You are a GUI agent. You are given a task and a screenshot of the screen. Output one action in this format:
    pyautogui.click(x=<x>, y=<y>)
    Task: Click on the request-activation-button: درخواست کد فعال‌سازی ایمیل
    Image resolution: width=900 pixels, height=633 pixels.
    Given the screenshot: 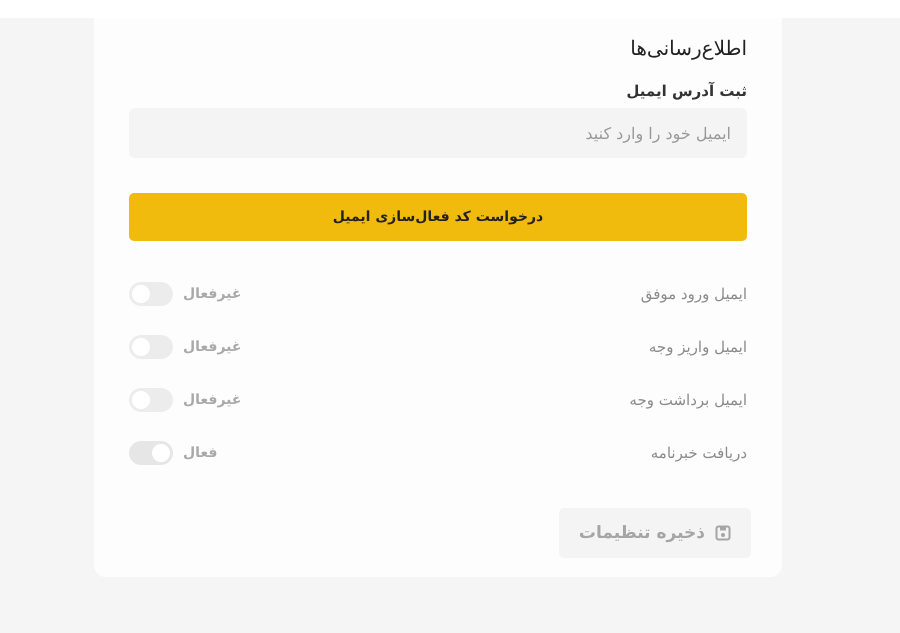 What is the action you would take?
    pyautogui.click(x=438, y=217)
    